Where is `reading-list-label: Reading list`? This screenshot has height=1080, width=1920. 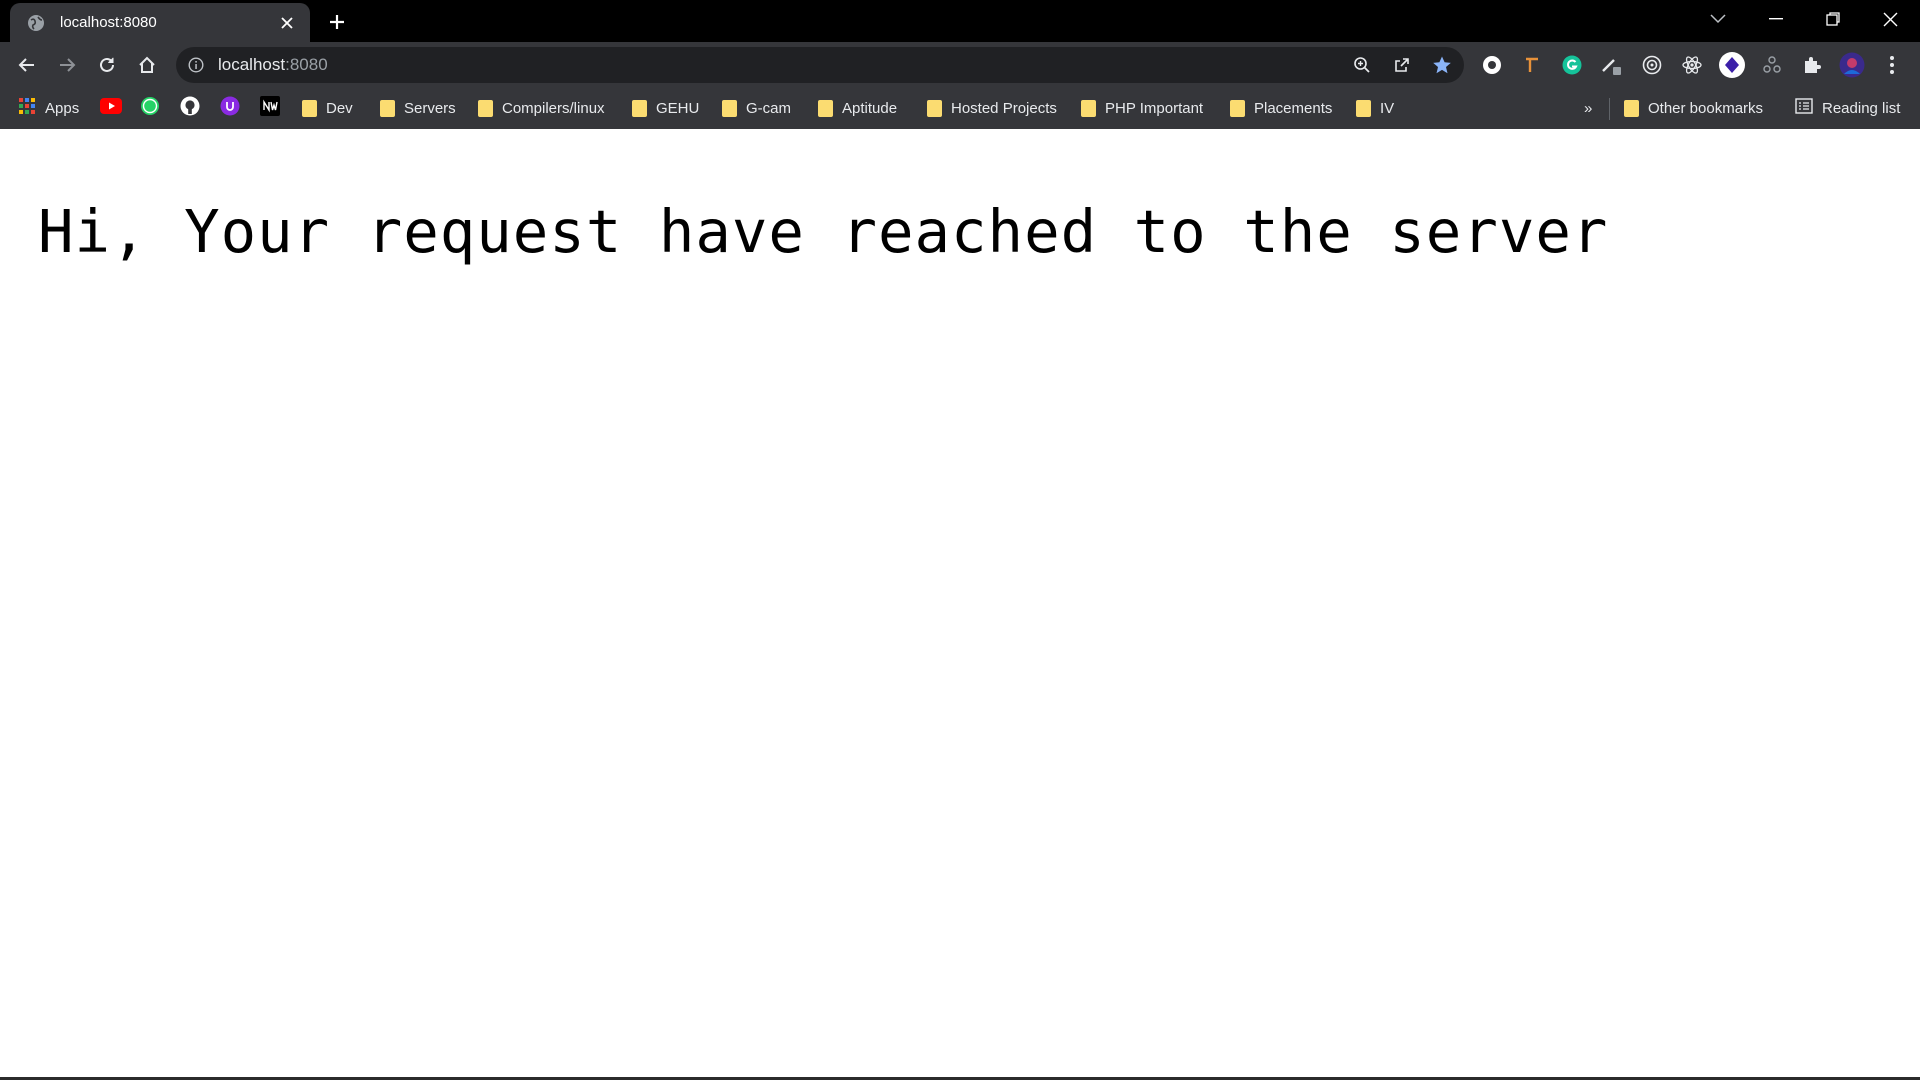
reading-list-label: Reading list is located at coordinates (1861, 108).